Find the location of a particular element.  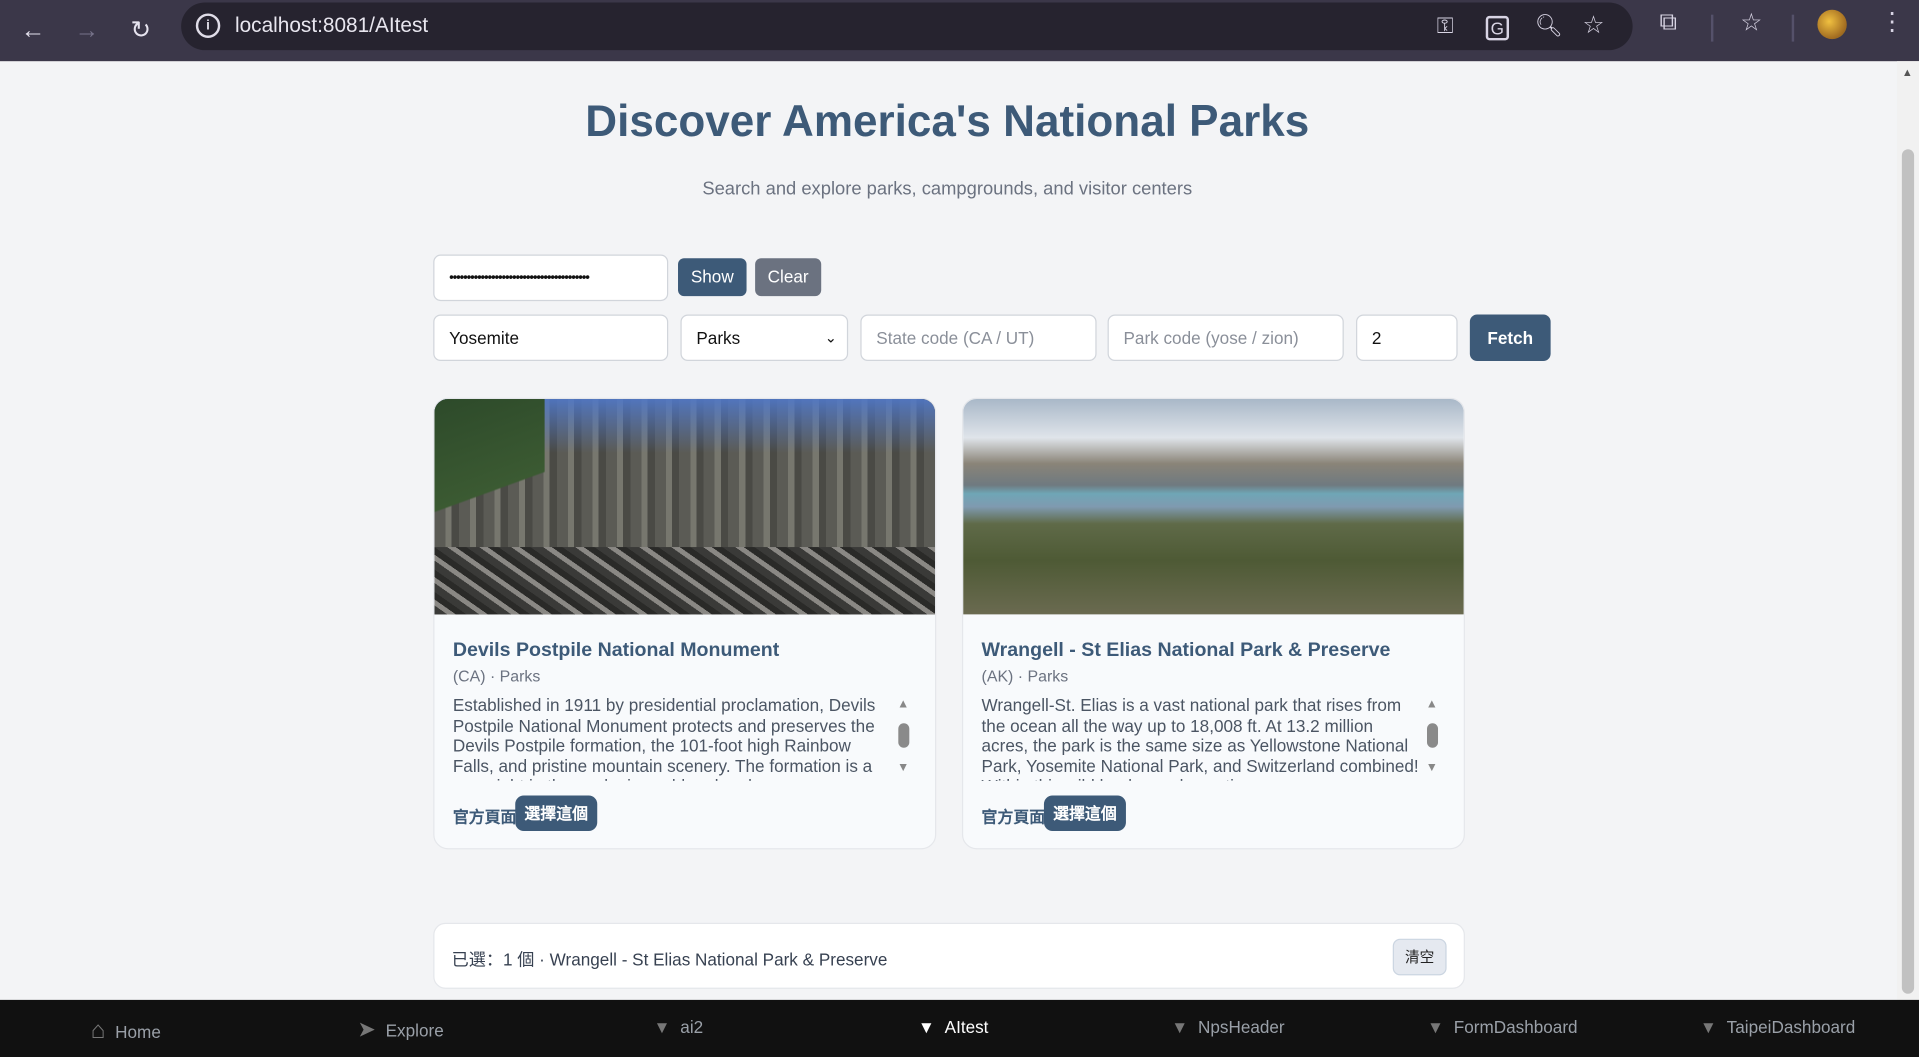

extensions-icon: ⧉ is located at coordinates (1668, 23).